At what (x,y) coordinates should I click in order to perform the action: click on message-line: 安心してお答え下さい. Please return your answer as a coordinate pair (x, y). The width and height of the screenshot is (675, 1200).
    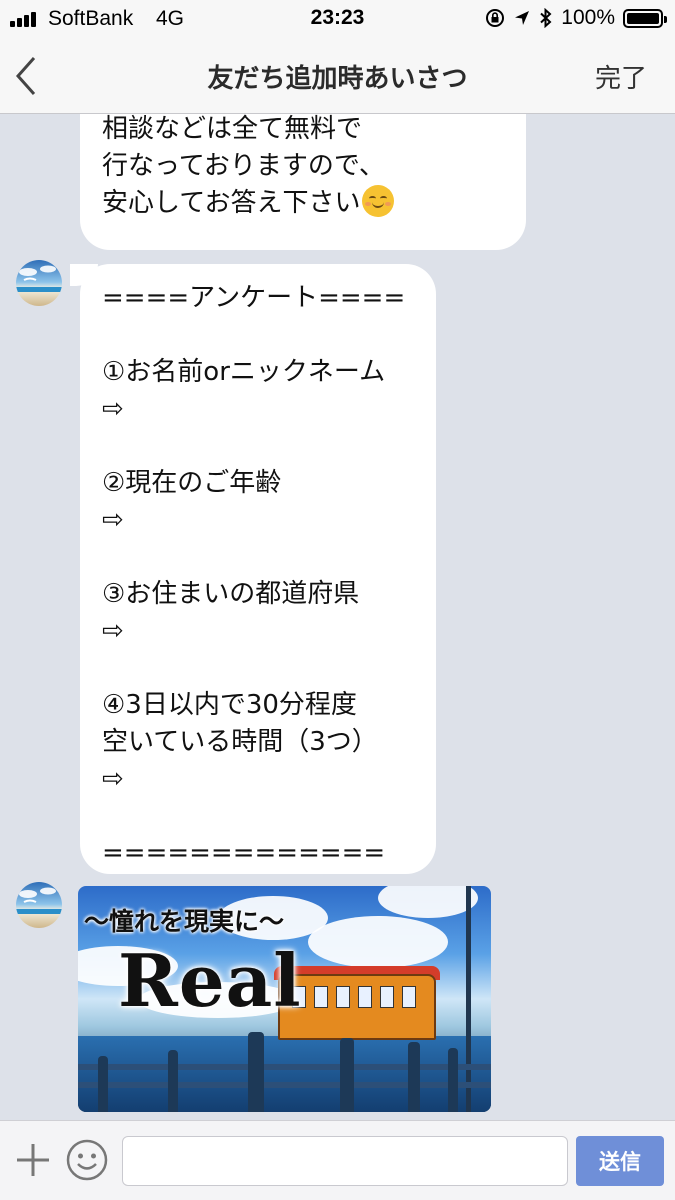
    Looking at the image, I should click on (303, 203).